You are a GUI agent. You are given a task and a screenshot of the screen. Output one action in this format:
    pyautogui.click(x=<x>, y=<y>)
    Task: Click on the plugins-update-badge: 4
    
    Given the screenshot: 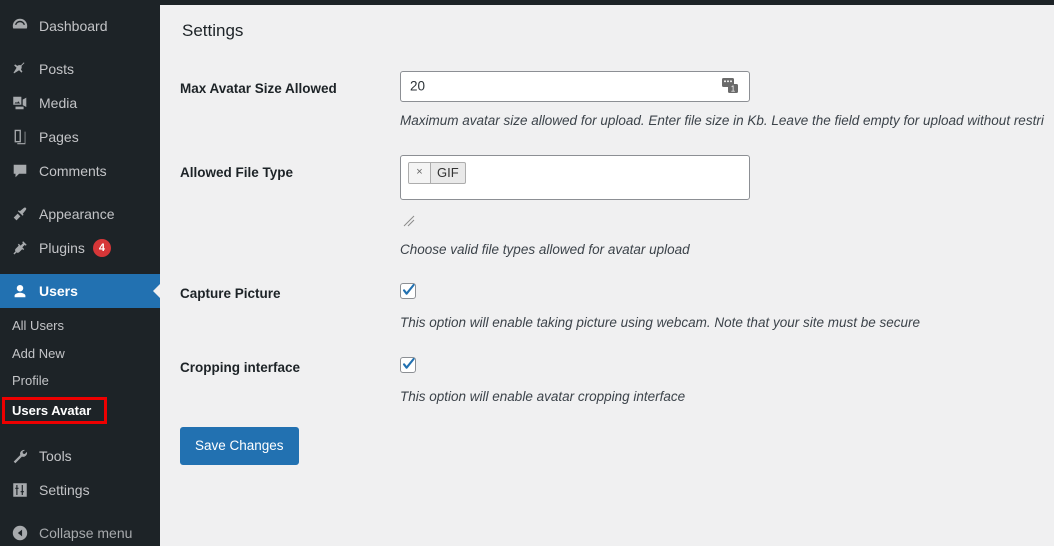 What is the action you would take?
    pyautogui.click(x=101, y=248)
    